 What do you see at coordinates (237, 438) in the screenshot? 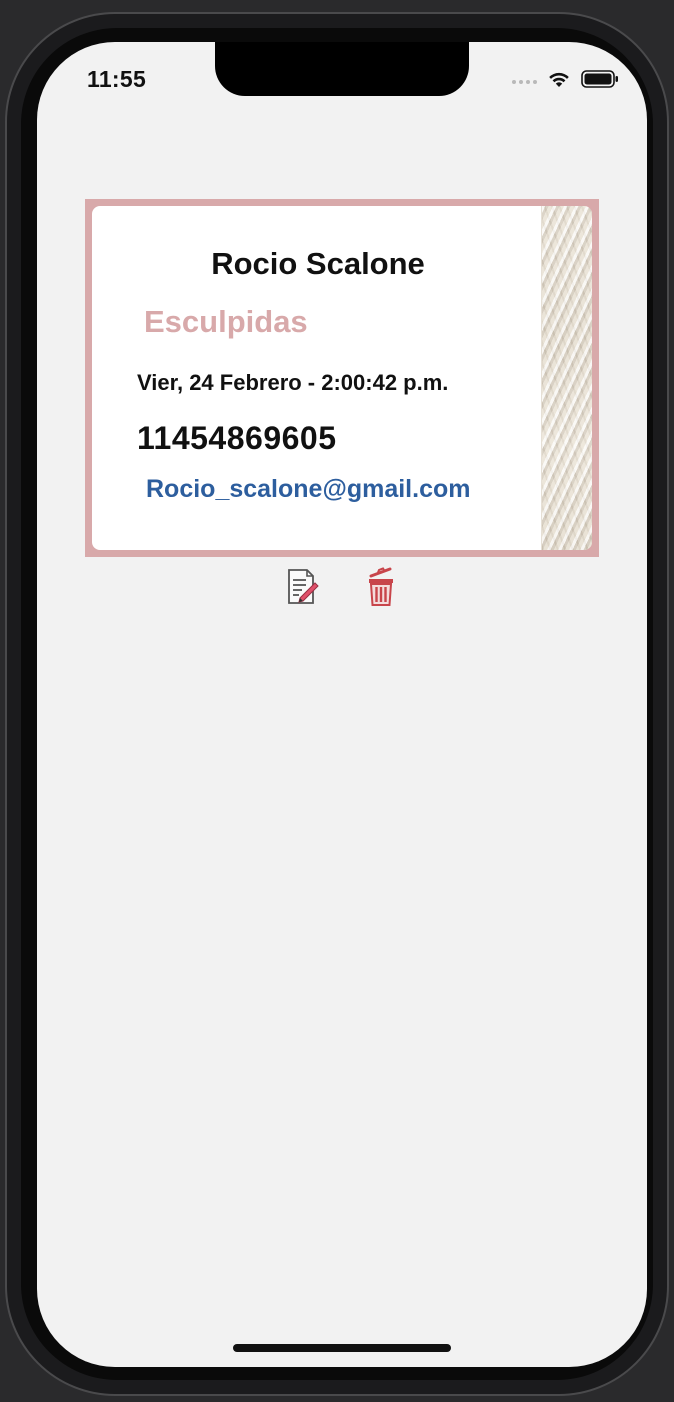
I see `client-phone: 11454869605` at bounding box center [237, 438].